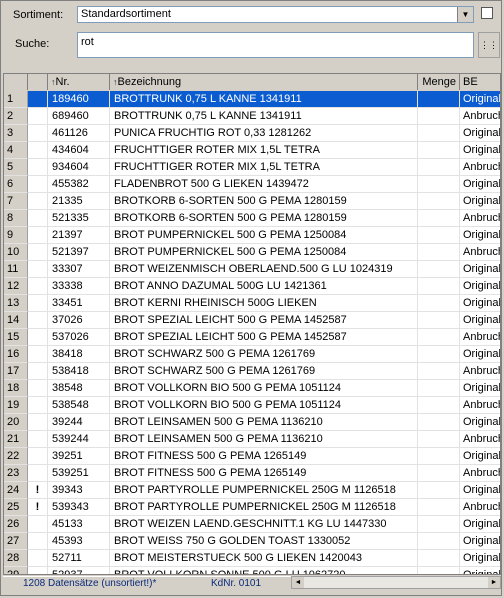 This screenshot has height=598, width=504. What do you see at coordinates (79, 252) in the screenshot?
I see `cell-nr: 521397` at bounding box center [79, 252].